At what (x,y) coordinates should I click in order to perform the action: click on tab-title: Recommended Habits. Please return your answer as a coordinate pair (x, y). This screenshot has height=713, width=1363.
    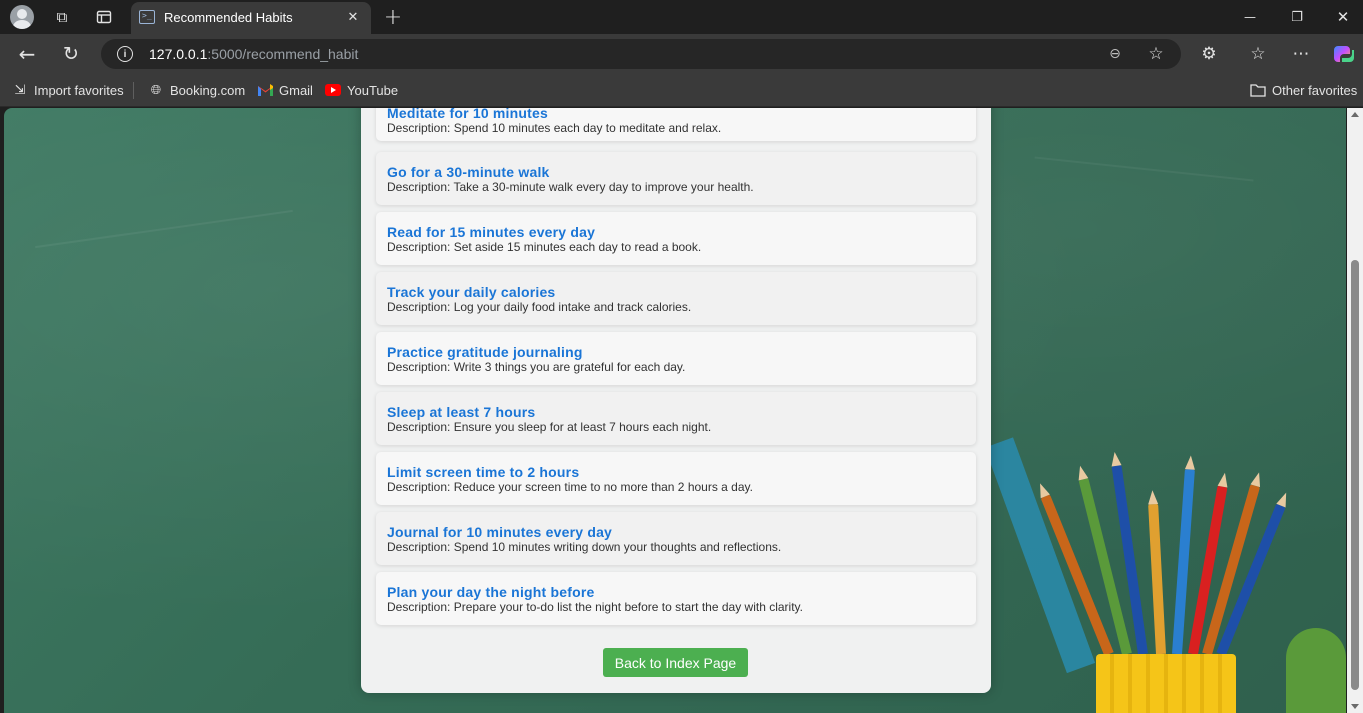
    Looking at the image, I should click on (228, 17).